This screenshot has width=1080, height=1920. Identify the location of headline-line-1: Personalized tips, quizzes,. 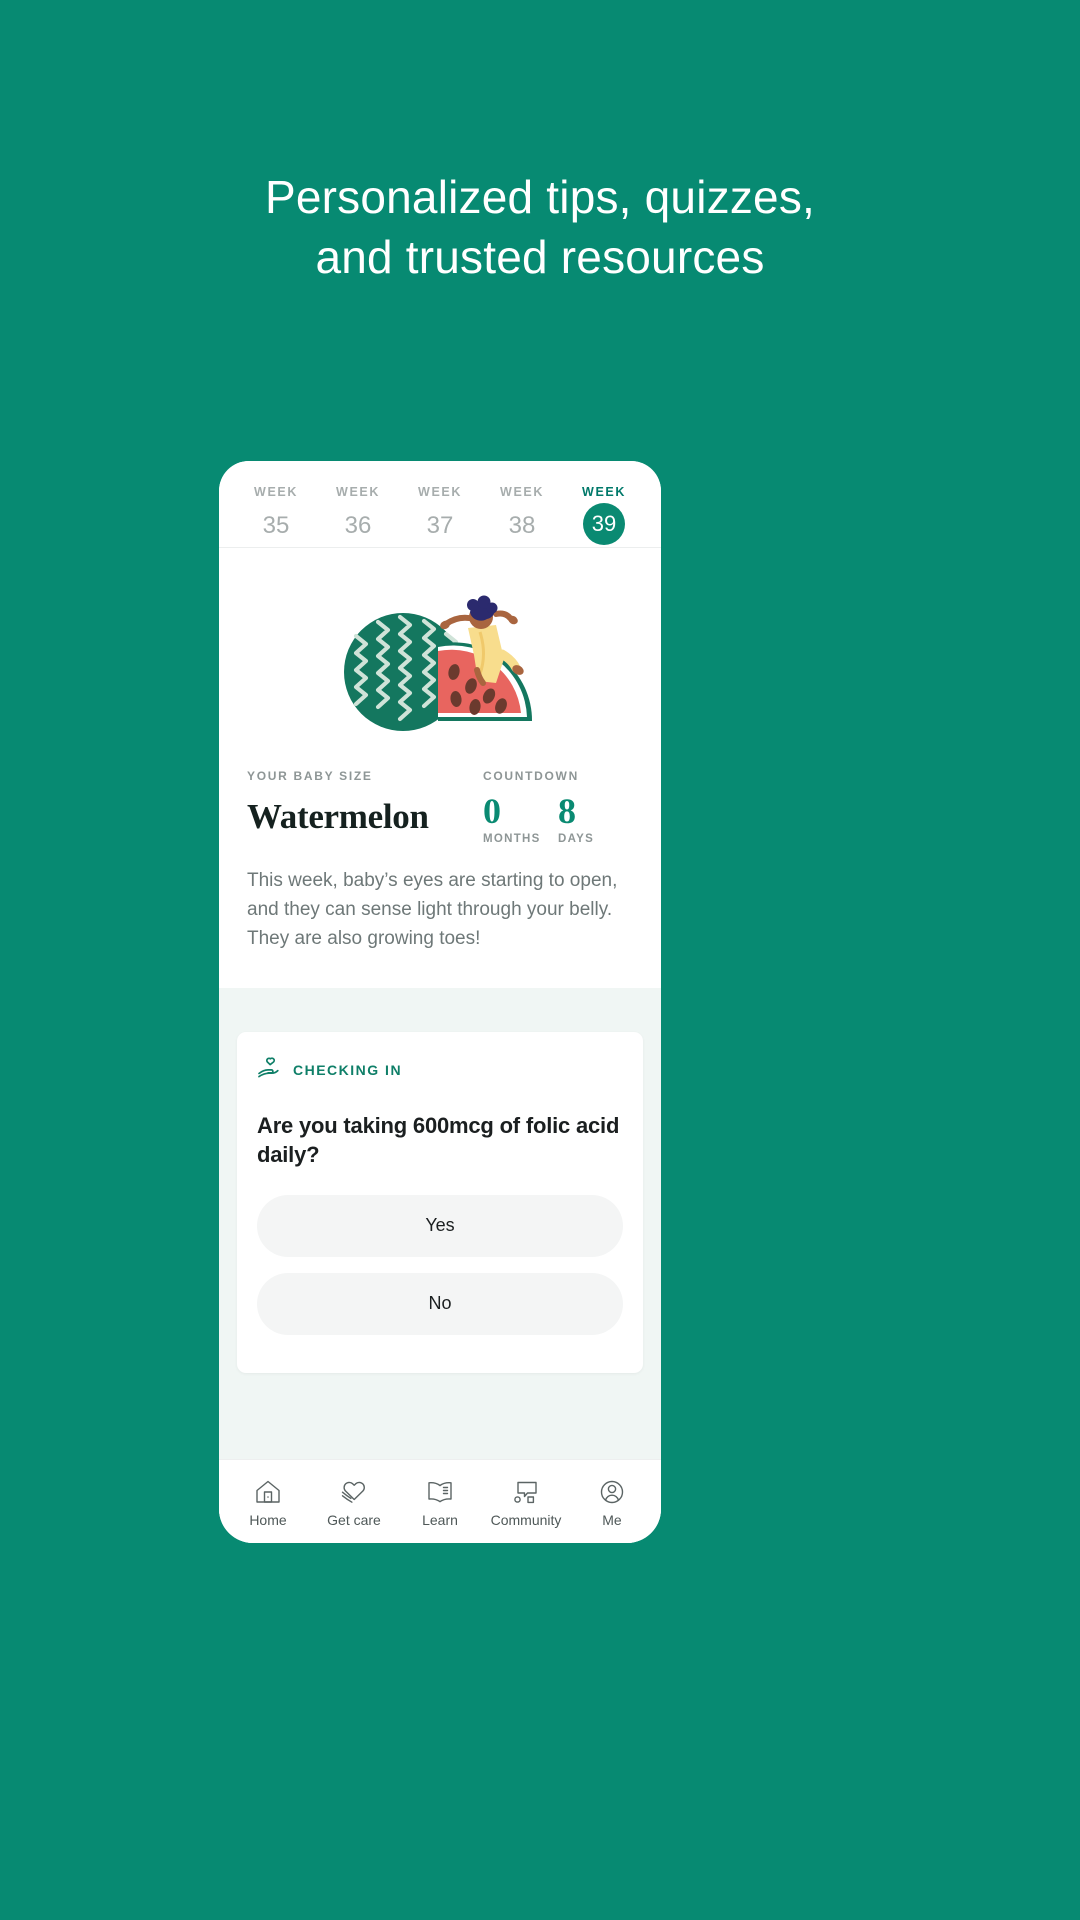
(539, 197).